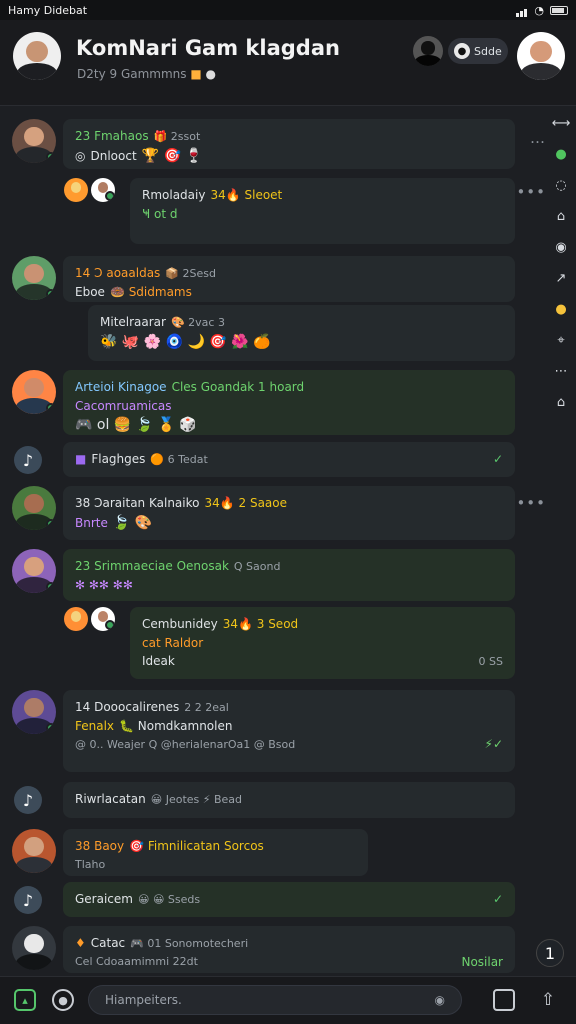  Describe the element at coordinates (561, 185) in the screenshot. I see `smile-icon: ◌` at that location.